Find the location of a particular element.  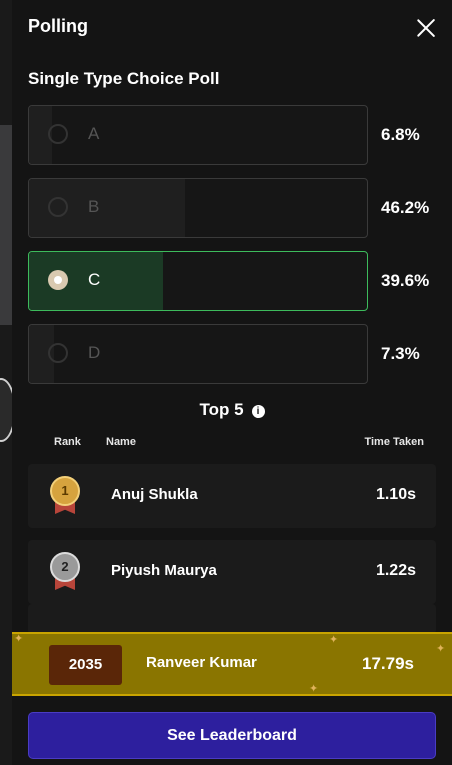

gold-medal-icon: 1 is located at coordinates (65, 497).